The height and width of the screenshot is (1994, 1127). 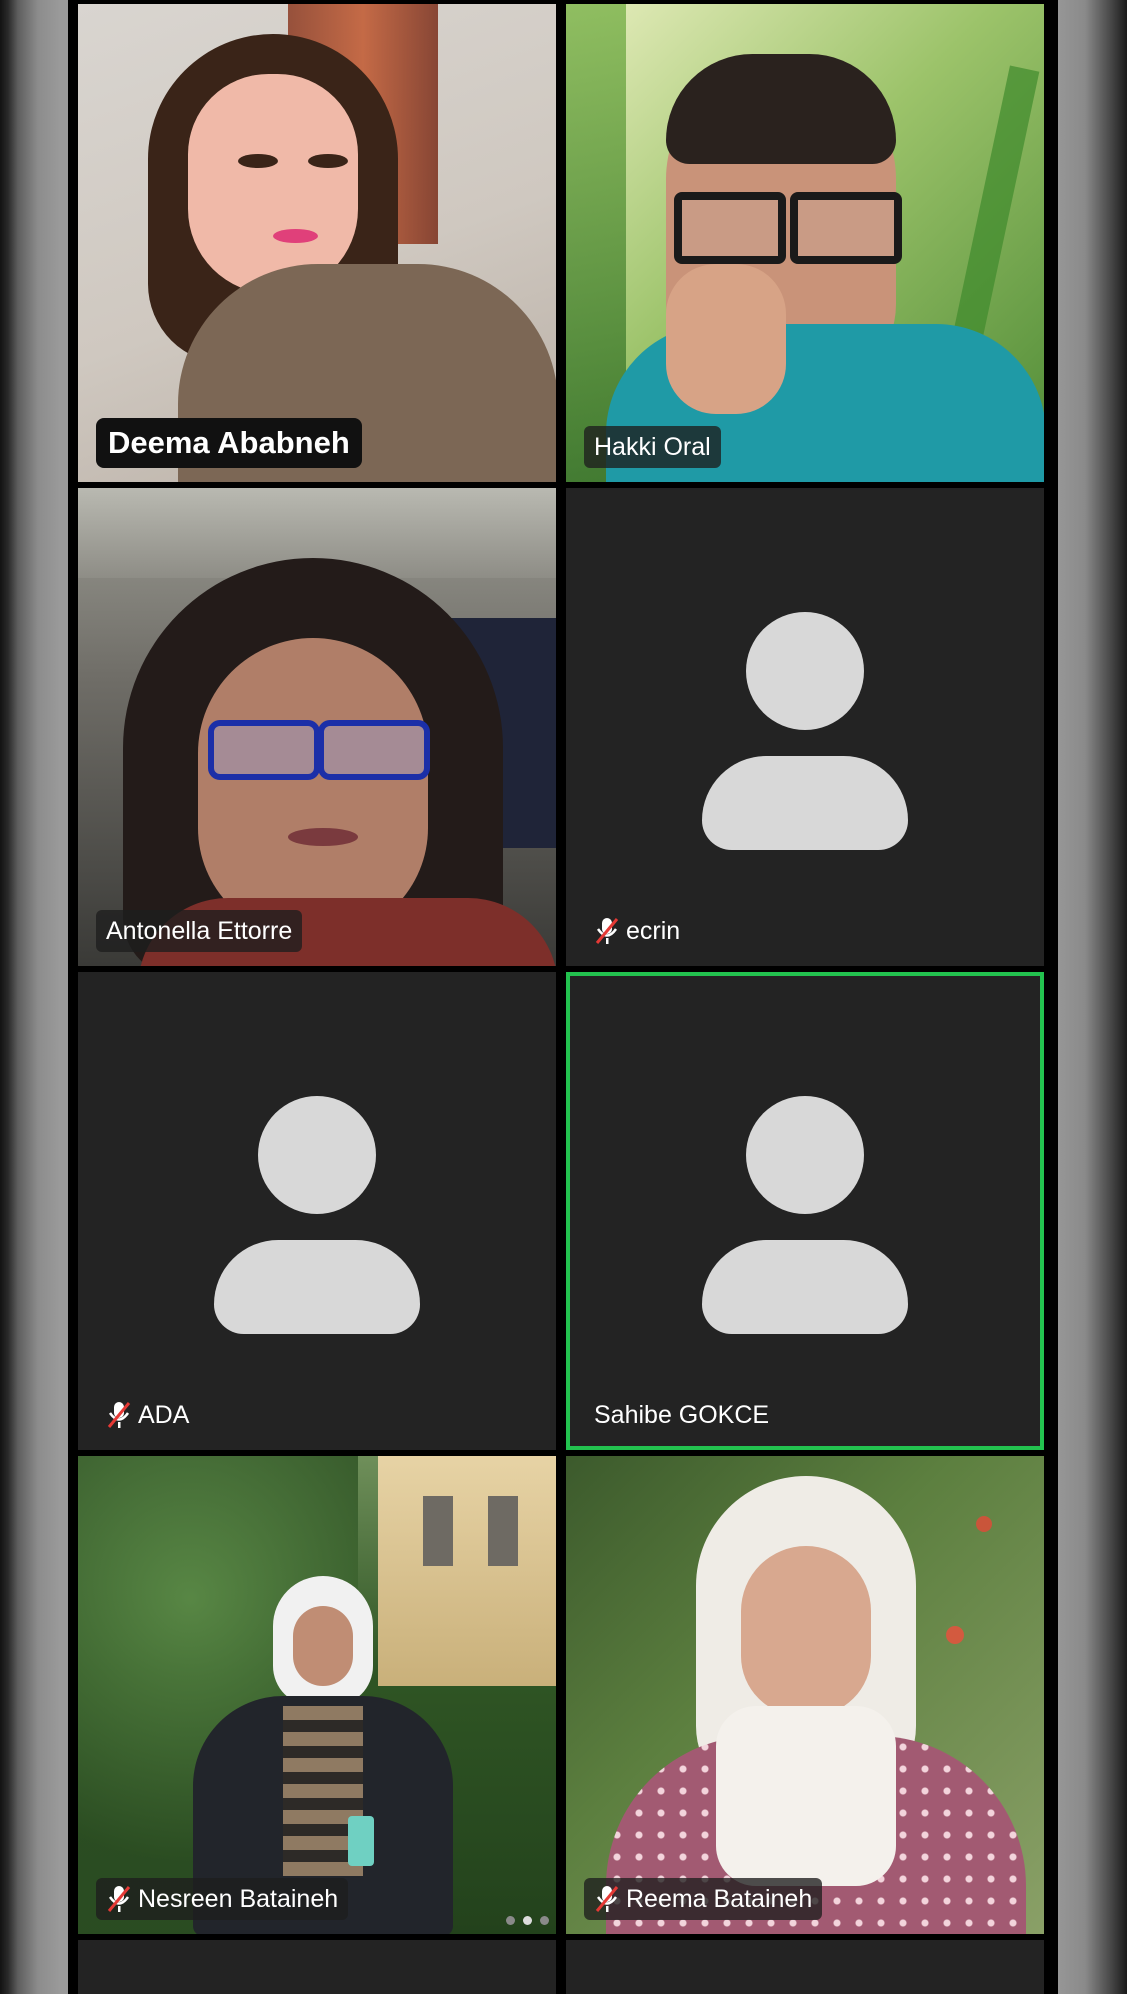 I want to click on participant-name-tag: Antonella Ettorre, so click(x=199, y=931).